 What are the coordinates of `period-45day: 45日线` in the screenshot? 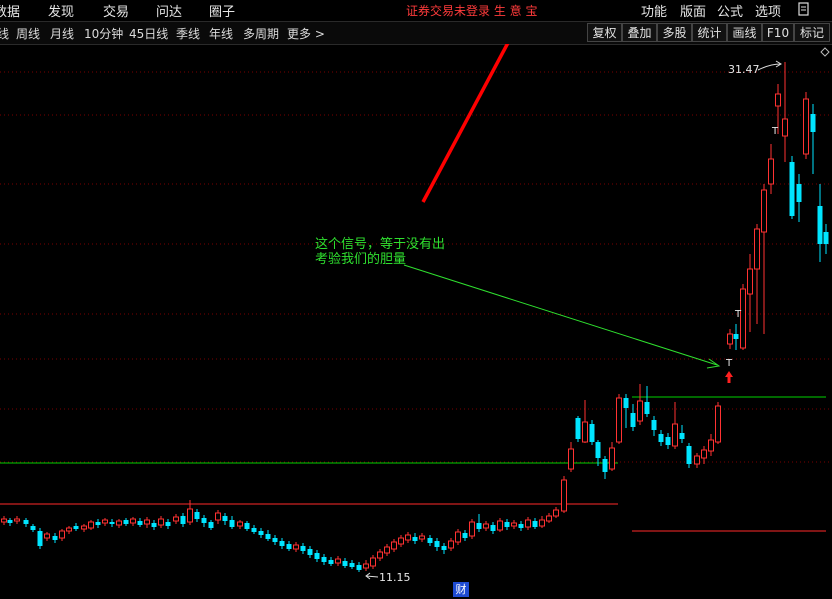 It's located at (148, 33).